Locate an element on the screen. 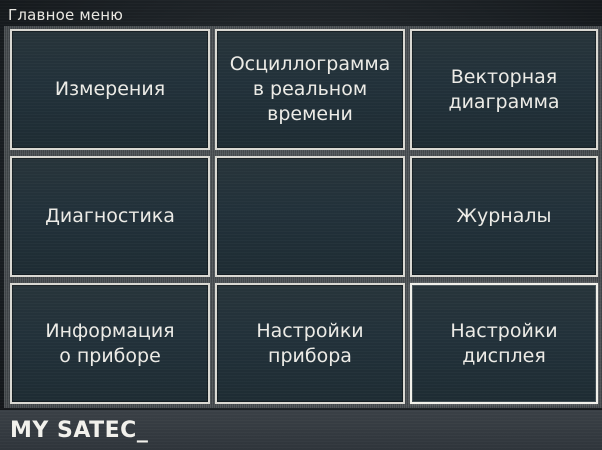 This screenshot has width=602, height=450. menu-tile-label: Векторная диаграмма is located at coordinates (504, 89).